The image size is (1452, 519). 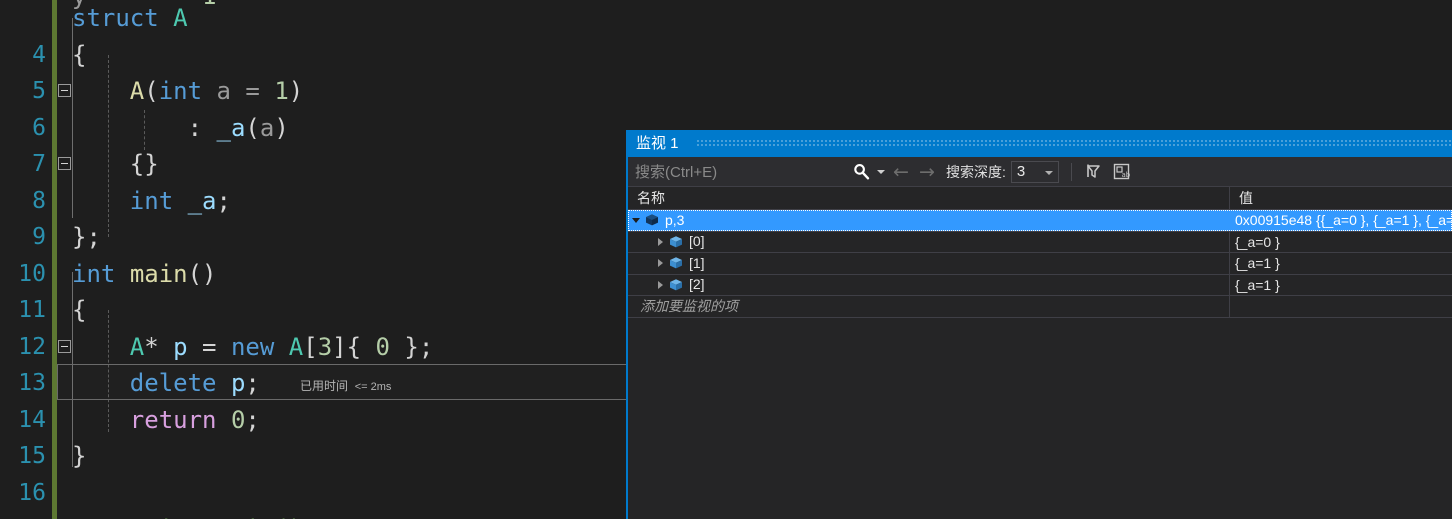 I want to click on add-watch-placeholder: 添加要监视的项, so click(x=929, y=306).